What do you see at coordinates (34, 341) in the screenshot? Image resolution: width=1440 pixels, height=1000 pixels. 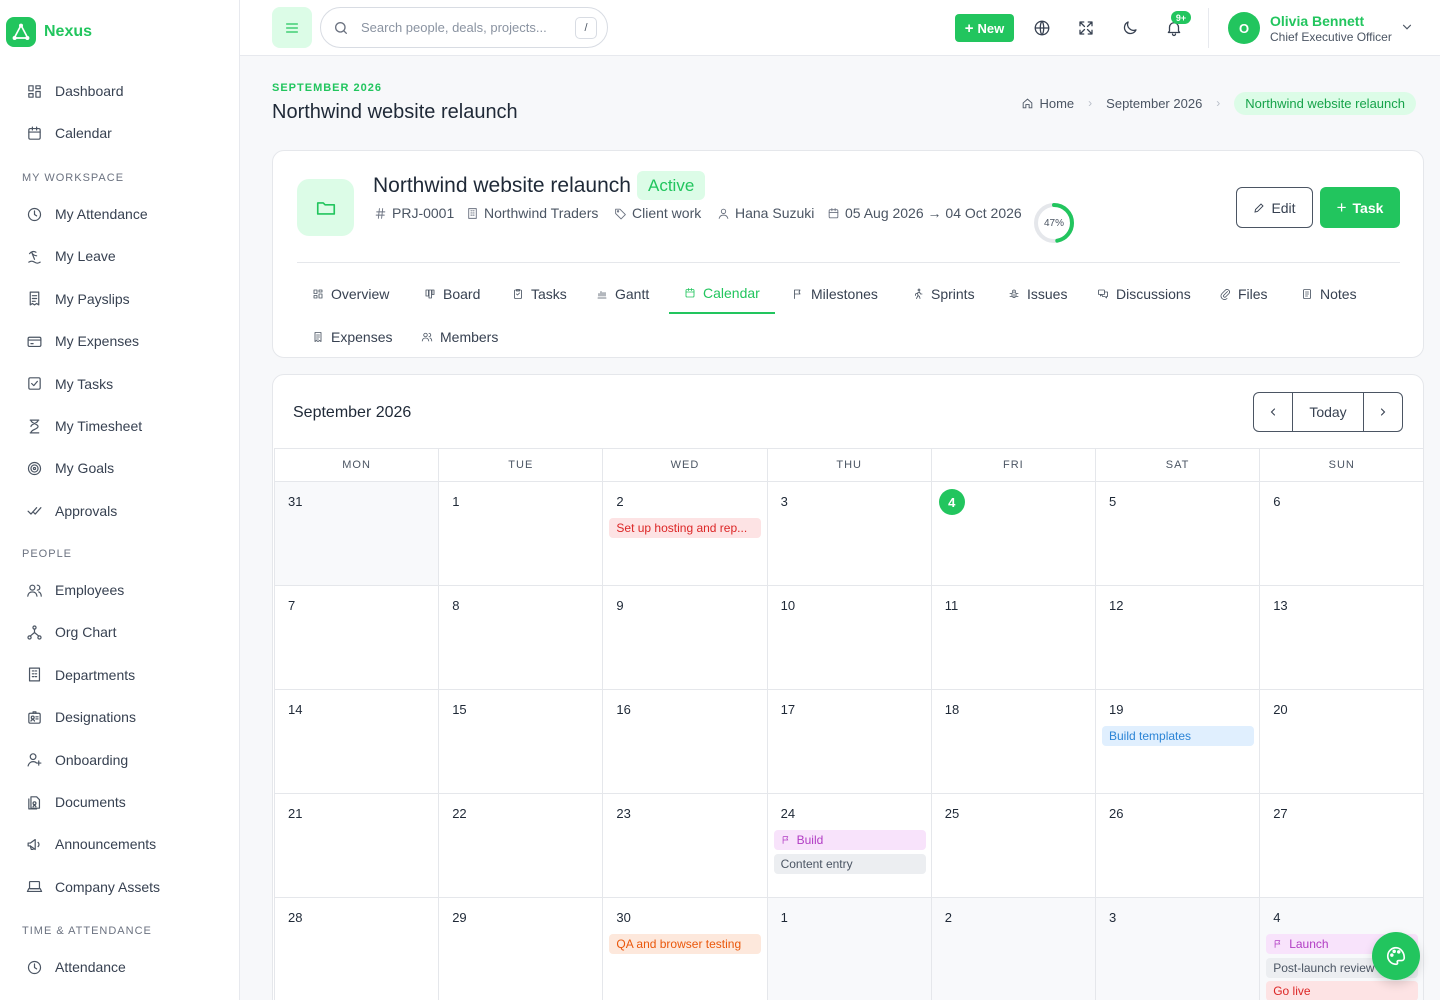 I see `card-icon` at bounding box center [34, 341].